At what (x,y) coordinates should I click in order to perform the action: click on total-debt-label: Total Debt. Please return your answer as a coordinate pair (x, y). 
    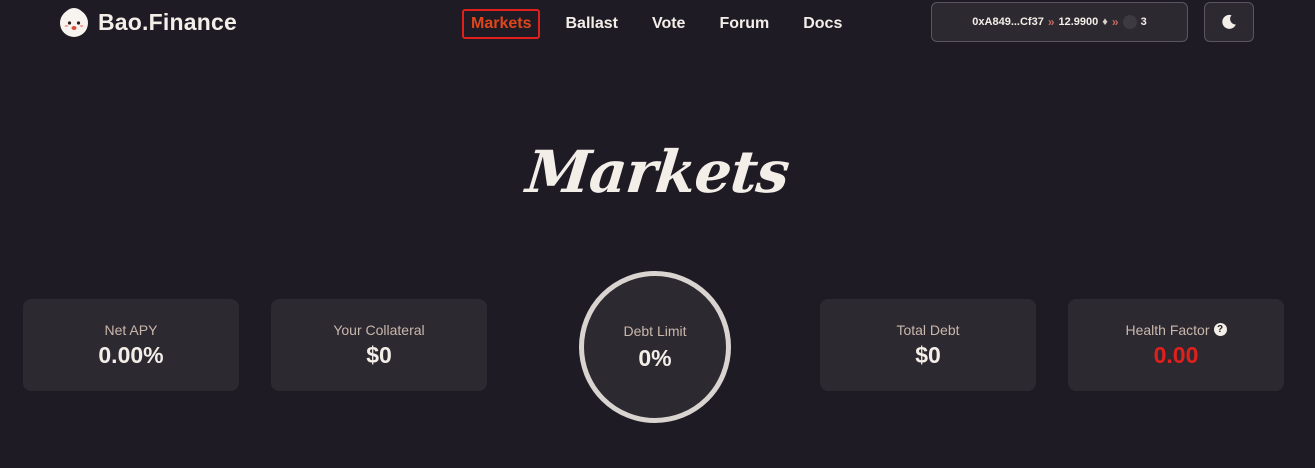
    Looking at the image, I should click on (928, 329).